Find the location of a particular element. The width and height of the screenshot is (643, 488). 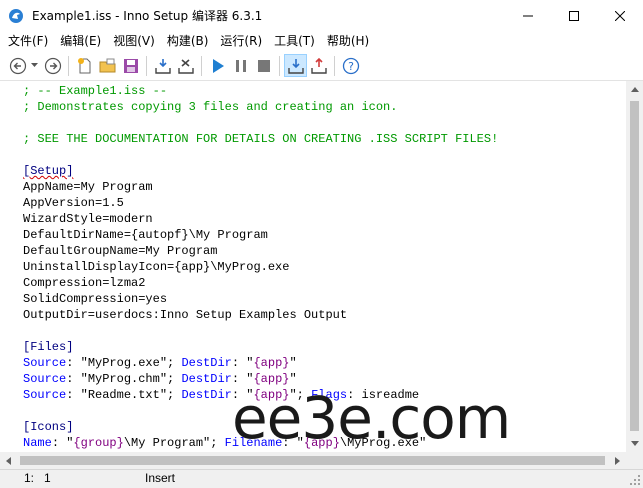

dropdown-arrow-icon is located at coordinates (34, 65).